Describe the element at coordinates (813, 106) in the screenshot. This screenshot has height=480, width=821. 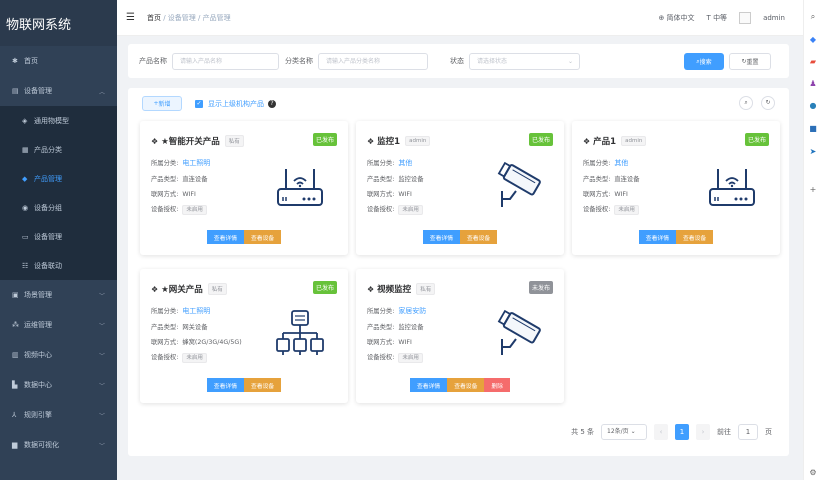
I see `circle-icon: ●` at that location.